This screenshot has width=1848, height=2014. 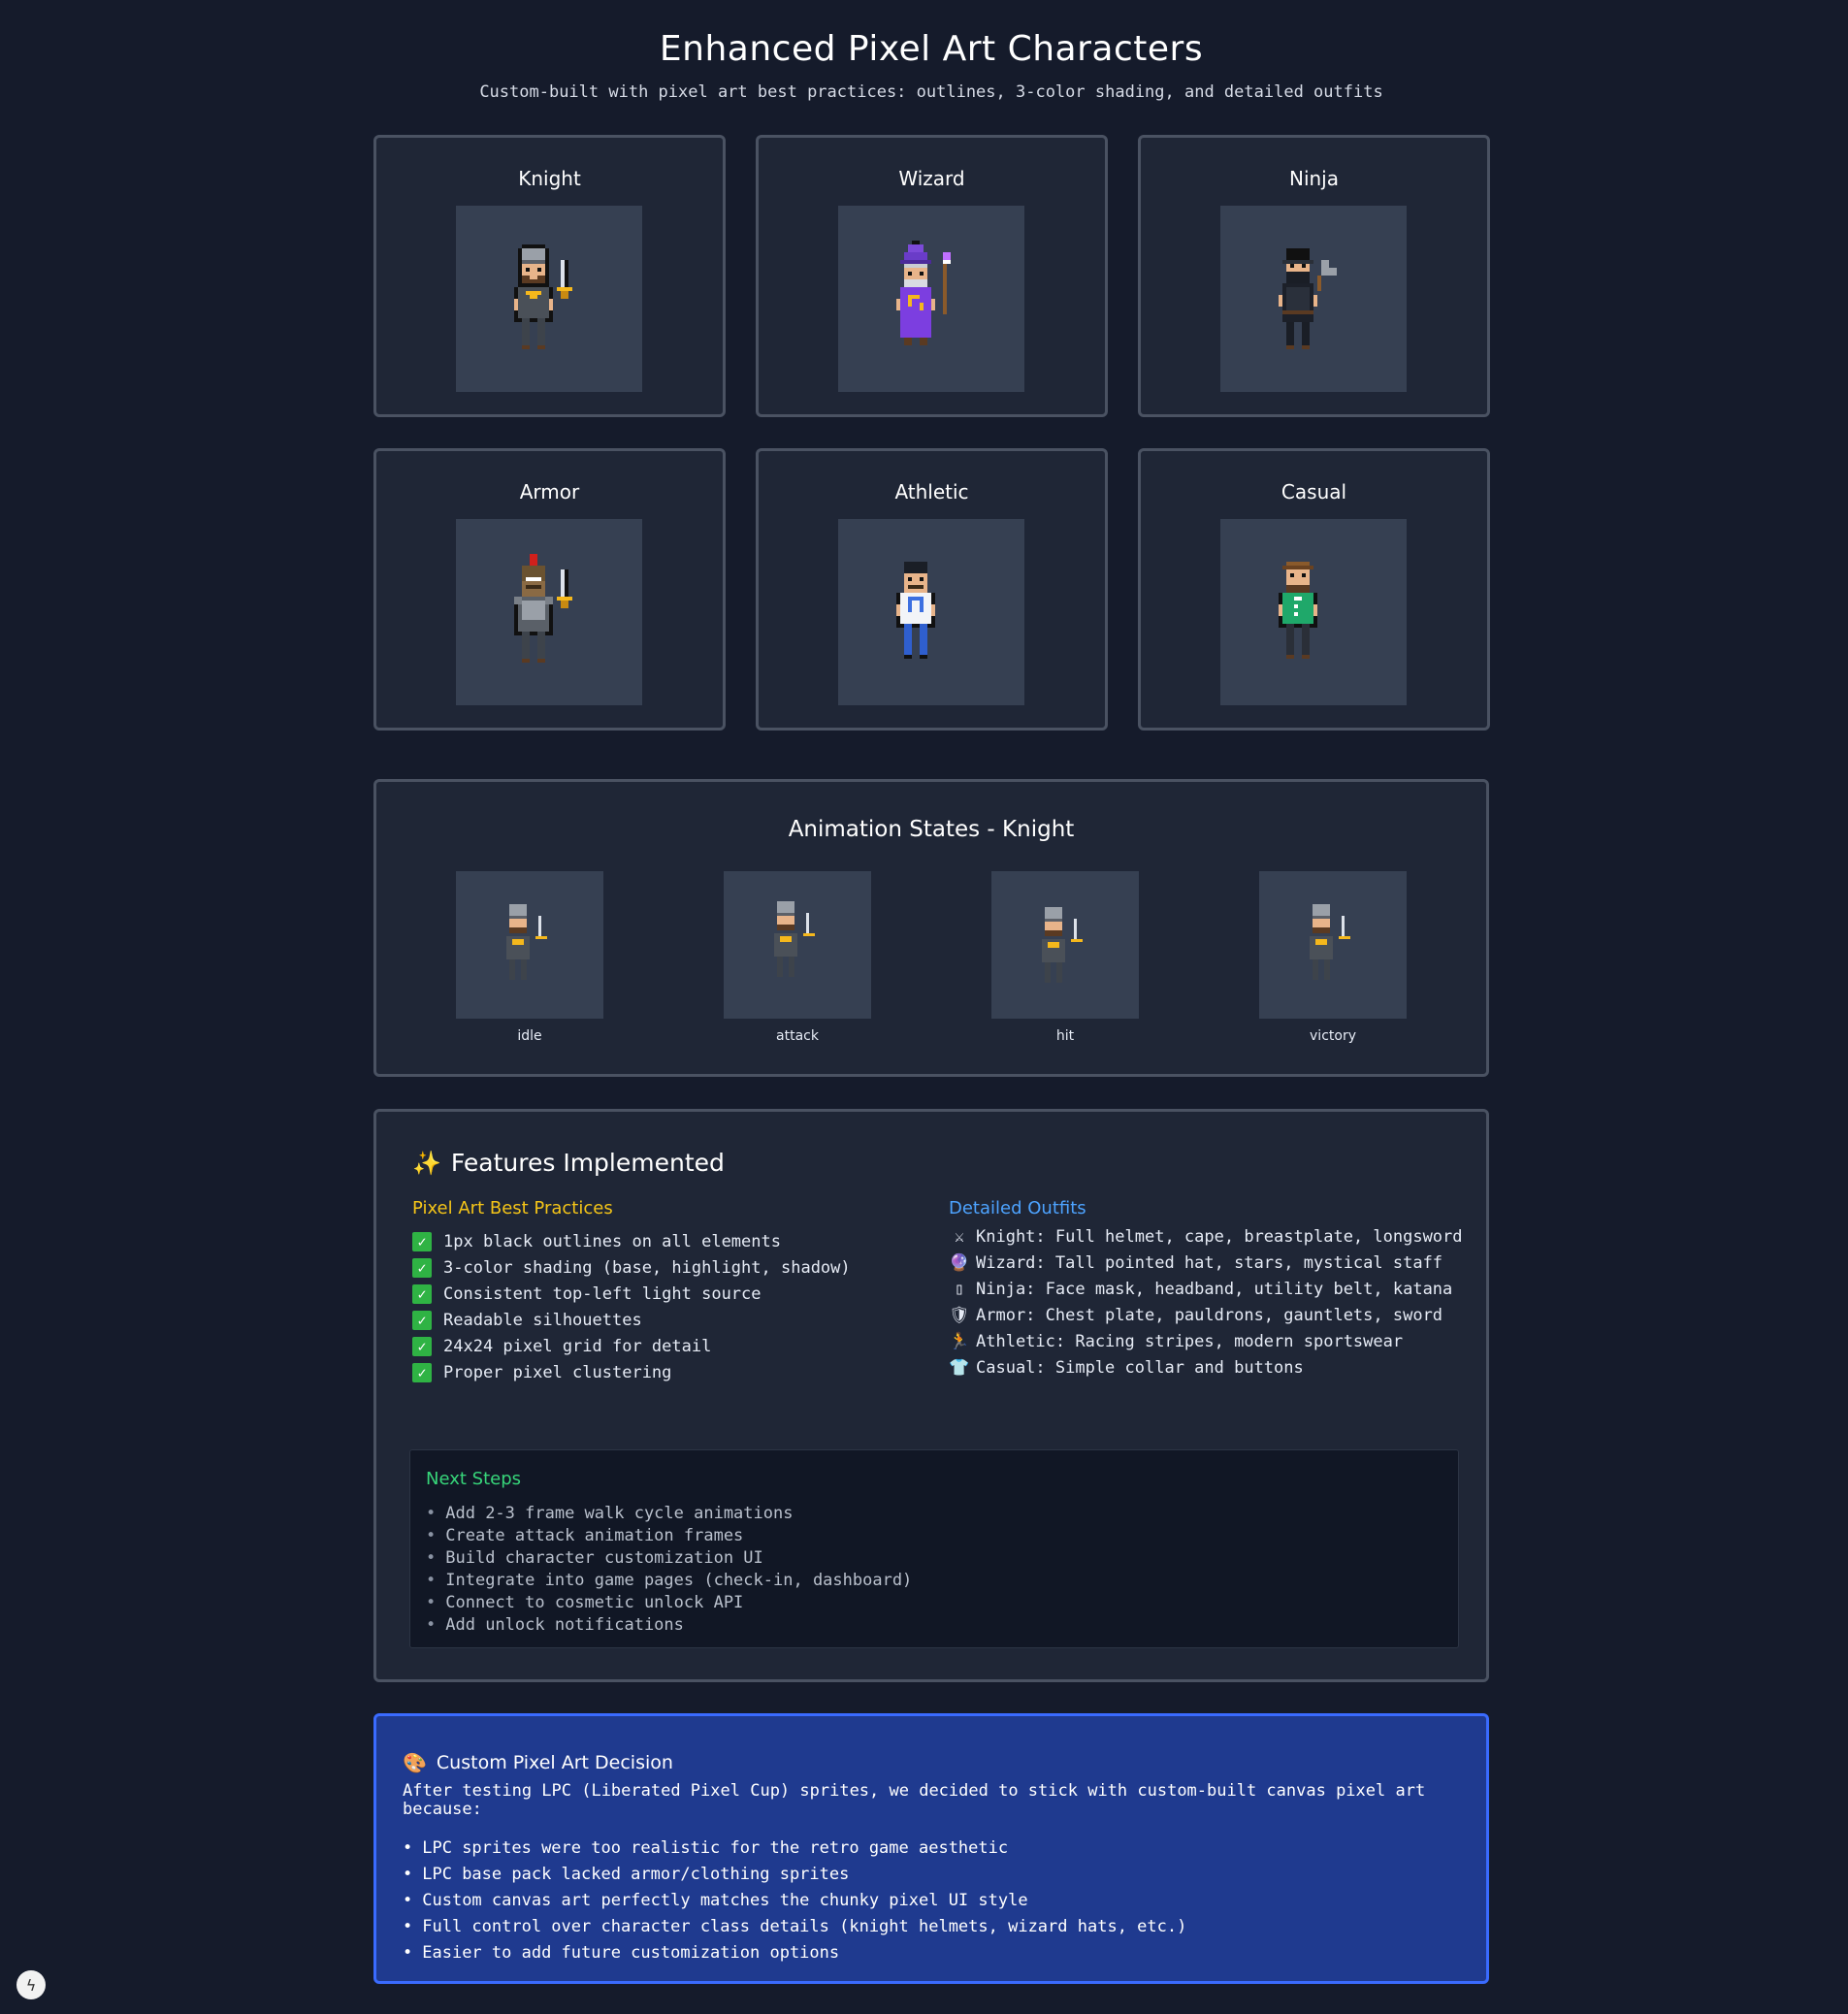 What do you see at coordinates (549, 178) in the screenshot?
I see `card-title: Knight` at bounding box center [549, 178].